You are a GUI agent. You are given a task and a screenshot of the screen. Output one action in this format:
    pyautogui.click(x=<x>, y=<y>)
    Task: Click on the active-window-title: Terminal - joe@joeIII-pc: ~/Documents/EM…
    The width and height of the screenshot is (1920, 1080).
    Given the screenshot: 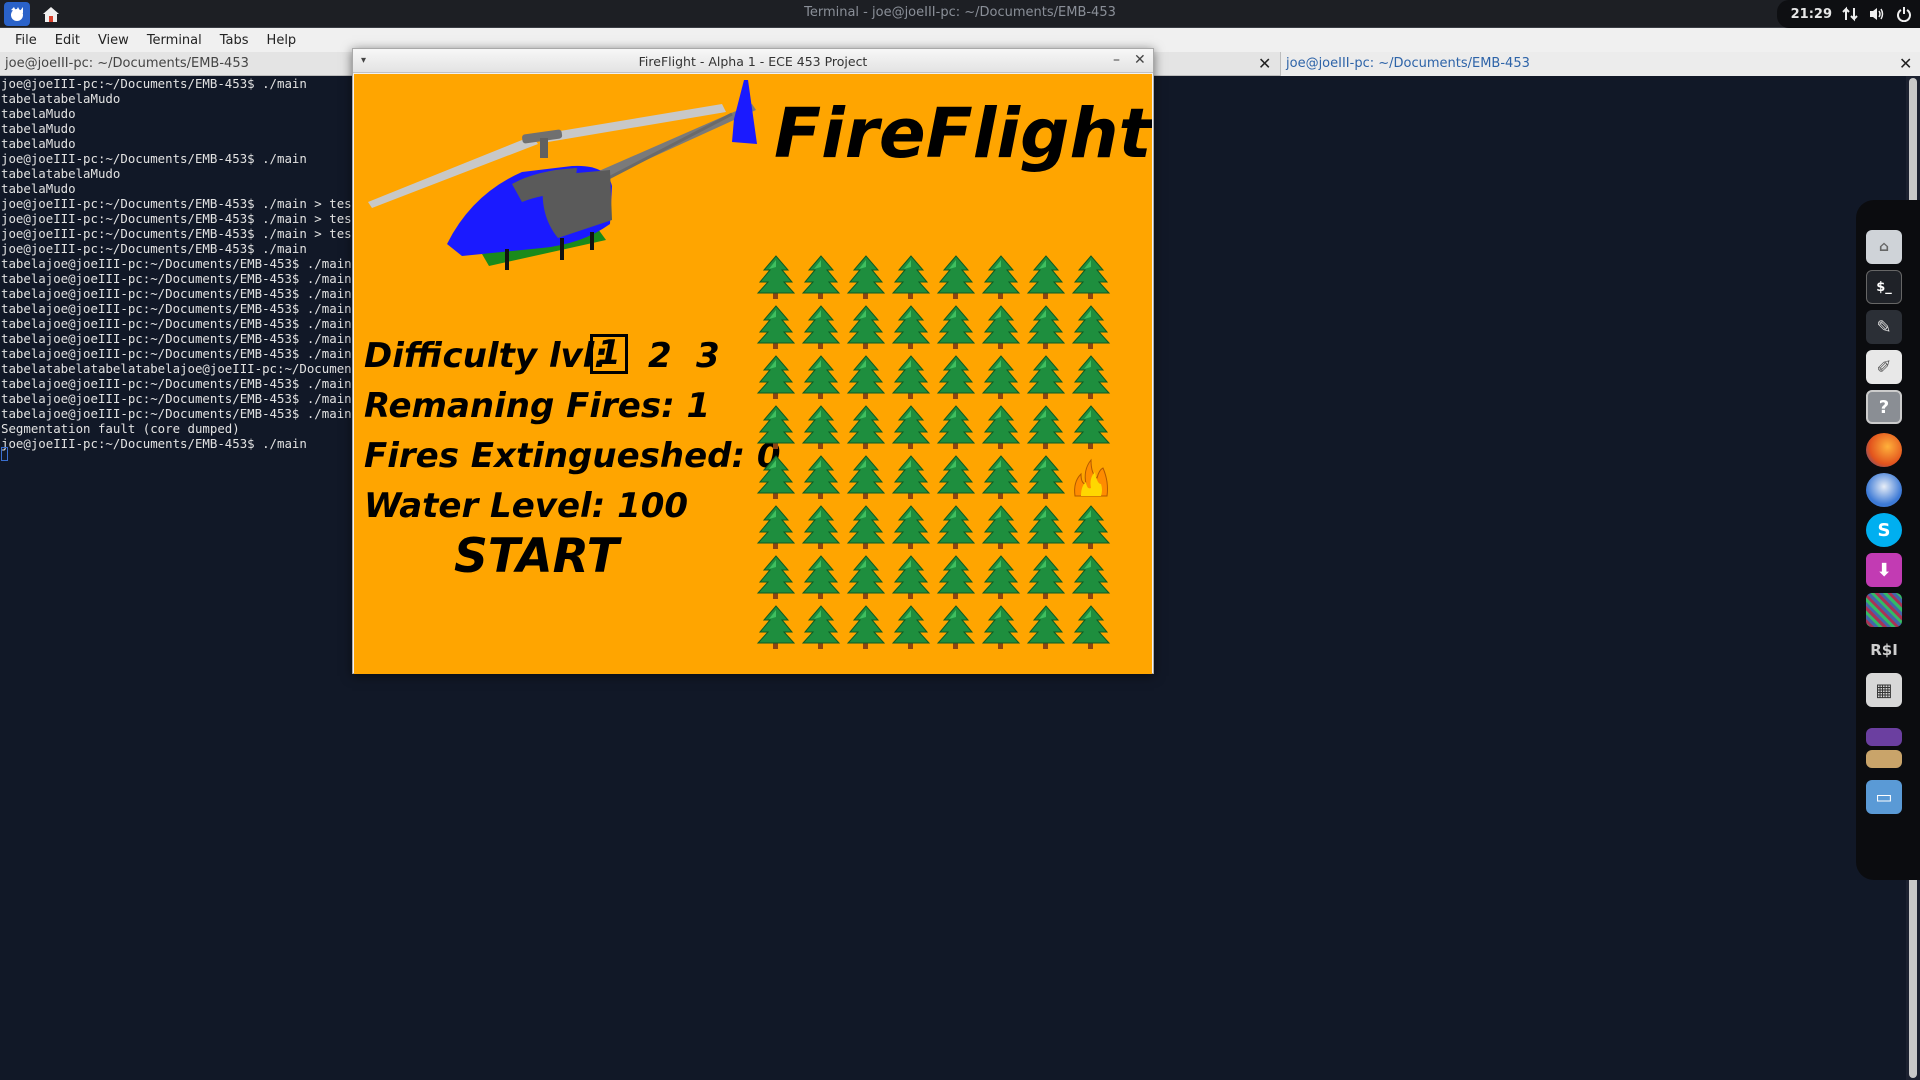 What is the action you would take?
    pyautogui.click(x=960, y=12)
    